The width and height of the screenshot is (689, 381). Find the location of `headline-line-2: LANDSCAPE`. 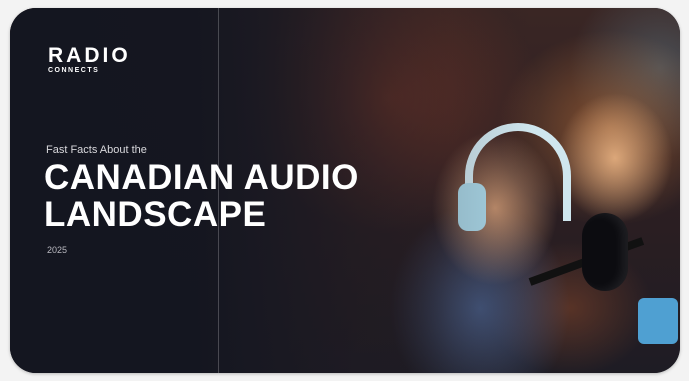

headline-line-2: LANDSCAPE is located at coordinates (155, 214).